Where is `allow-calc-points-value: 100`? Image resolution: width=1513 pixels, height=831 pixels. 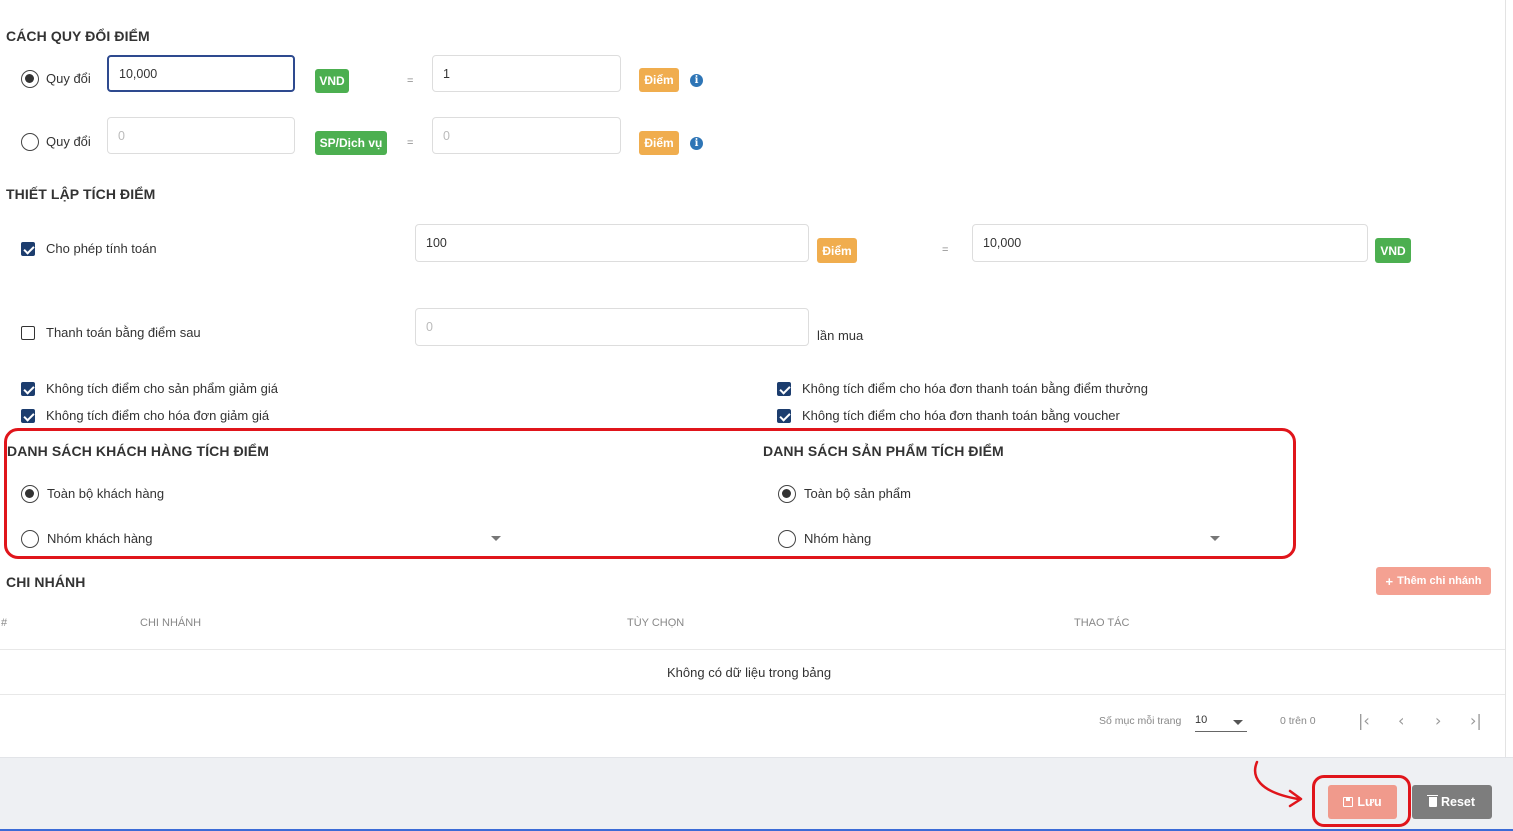 allow-calc-points-value: 100 is located at coordinates (436, 243).